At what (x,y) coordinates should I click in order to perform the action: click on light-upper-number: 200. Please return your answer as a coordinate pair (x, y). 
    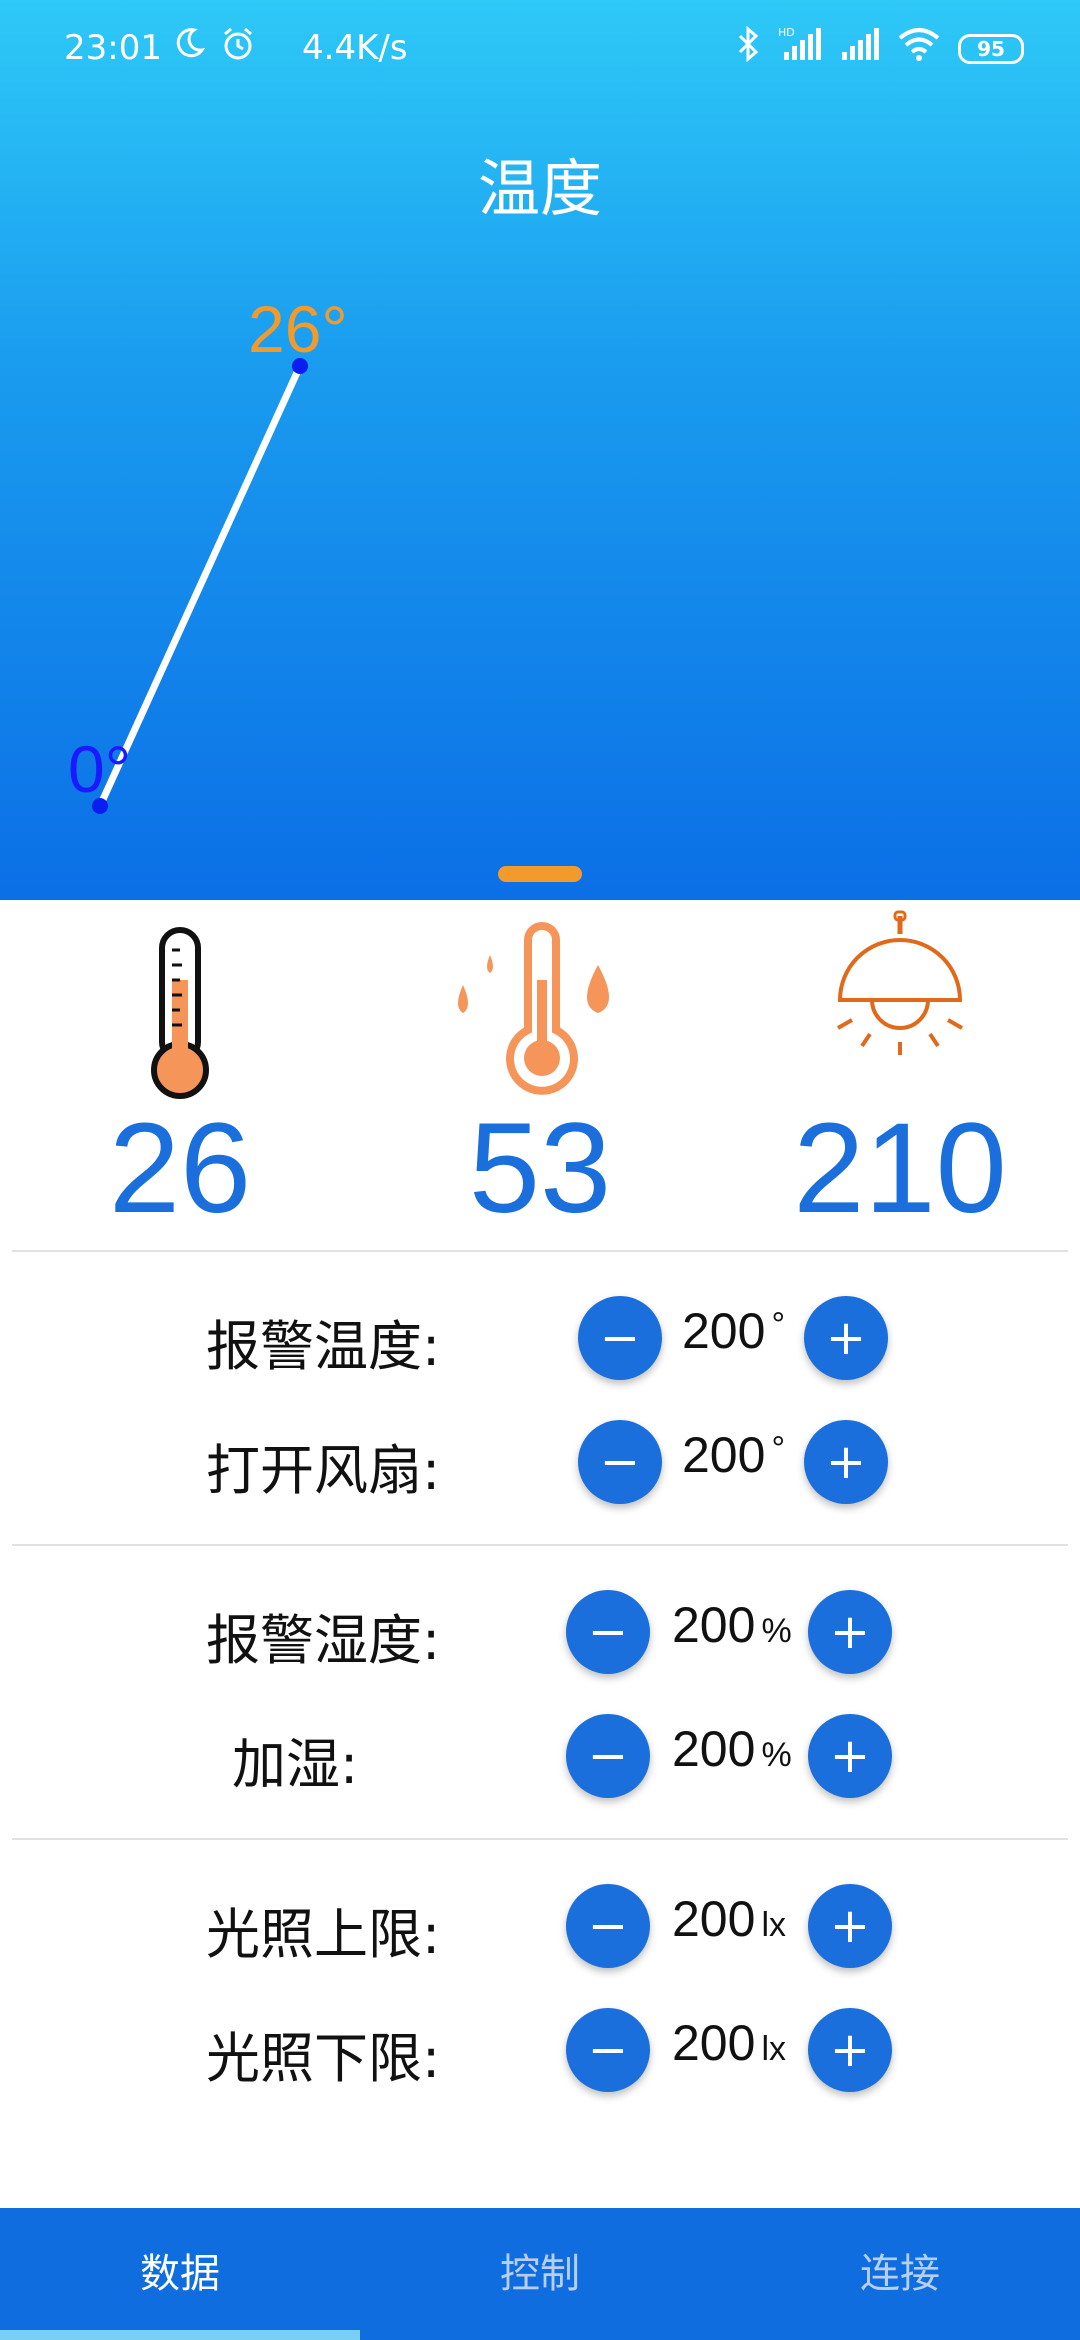
    Looking at the image, I should click on (714, 1919).